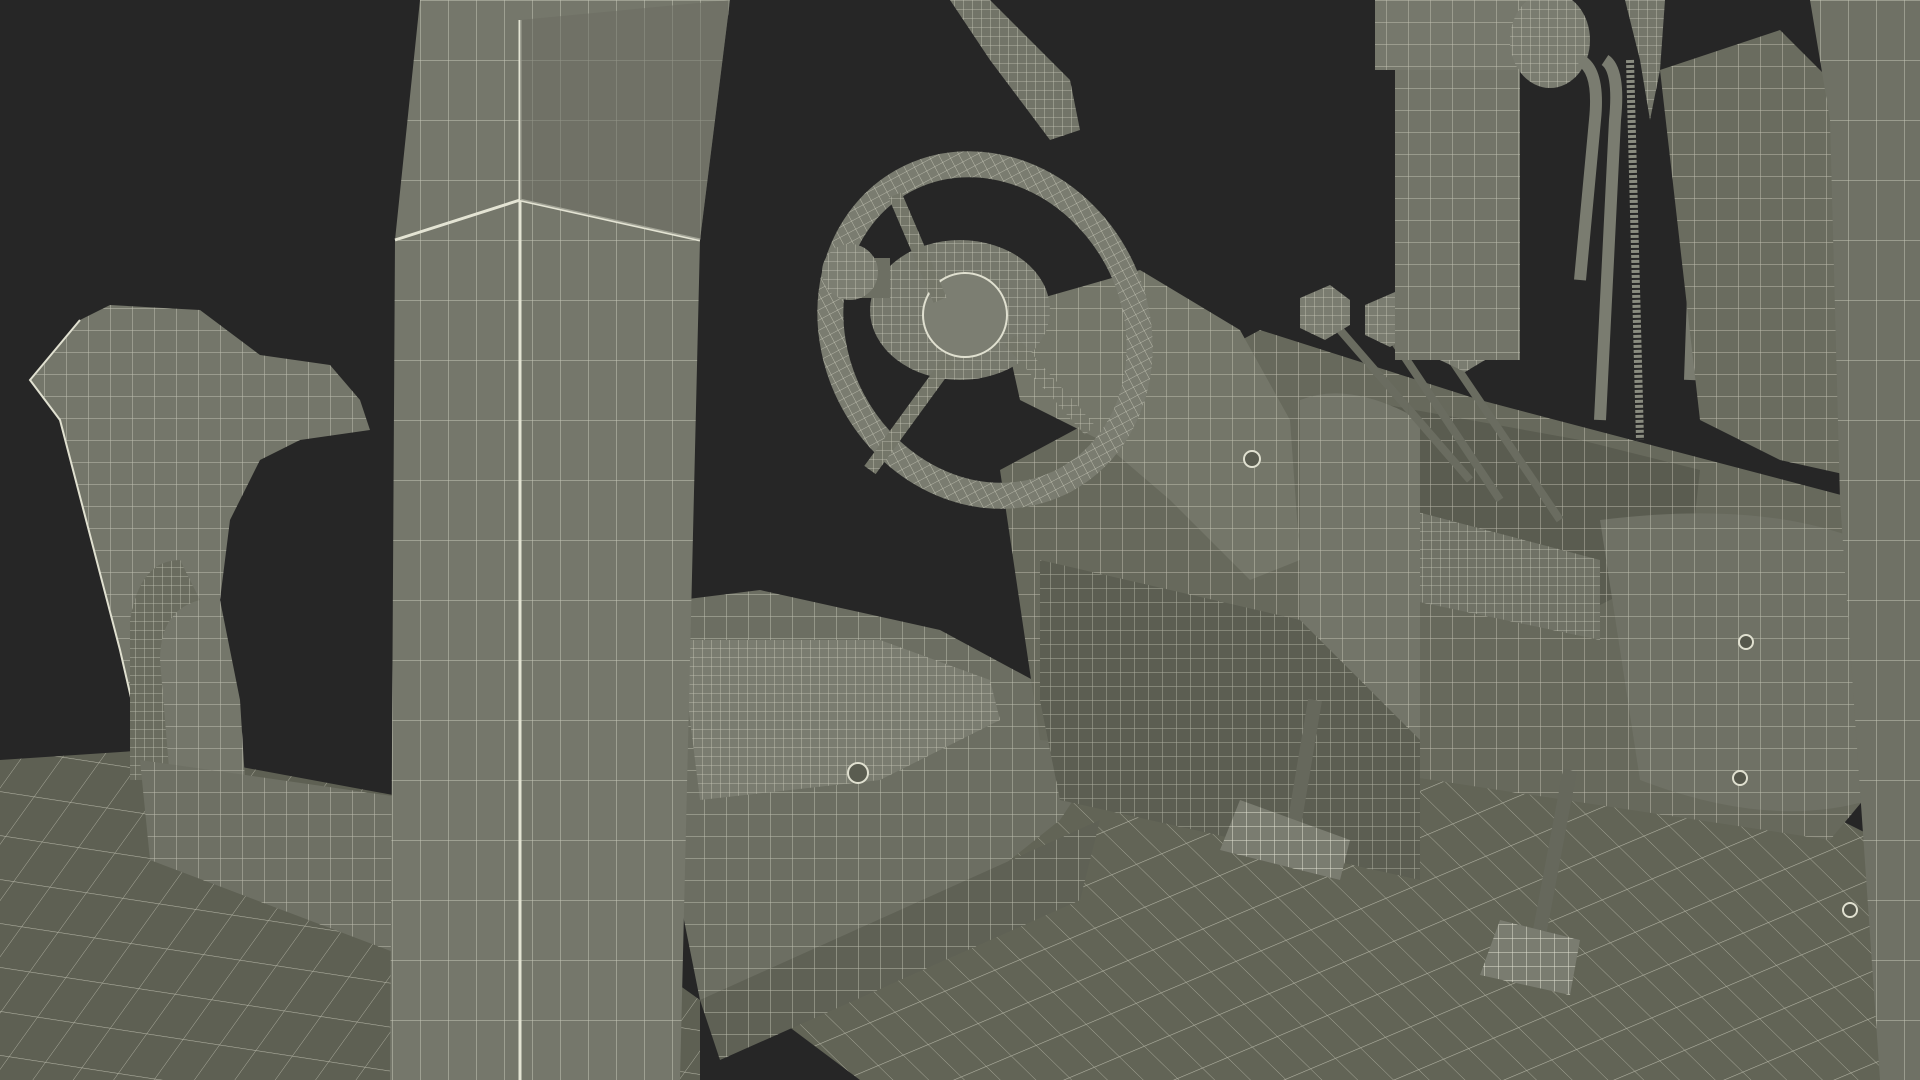  What do you see at coordinates (1455, 180) in the screenshot?
I see `mast-cylinder` at bounding box center [1455, 180].